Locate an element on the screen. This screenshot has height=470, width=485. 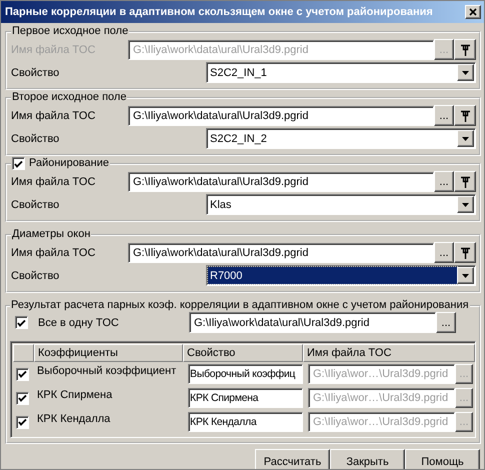
dropdown-value: S2C2_IN_1 is located at coordinates (238, 73).